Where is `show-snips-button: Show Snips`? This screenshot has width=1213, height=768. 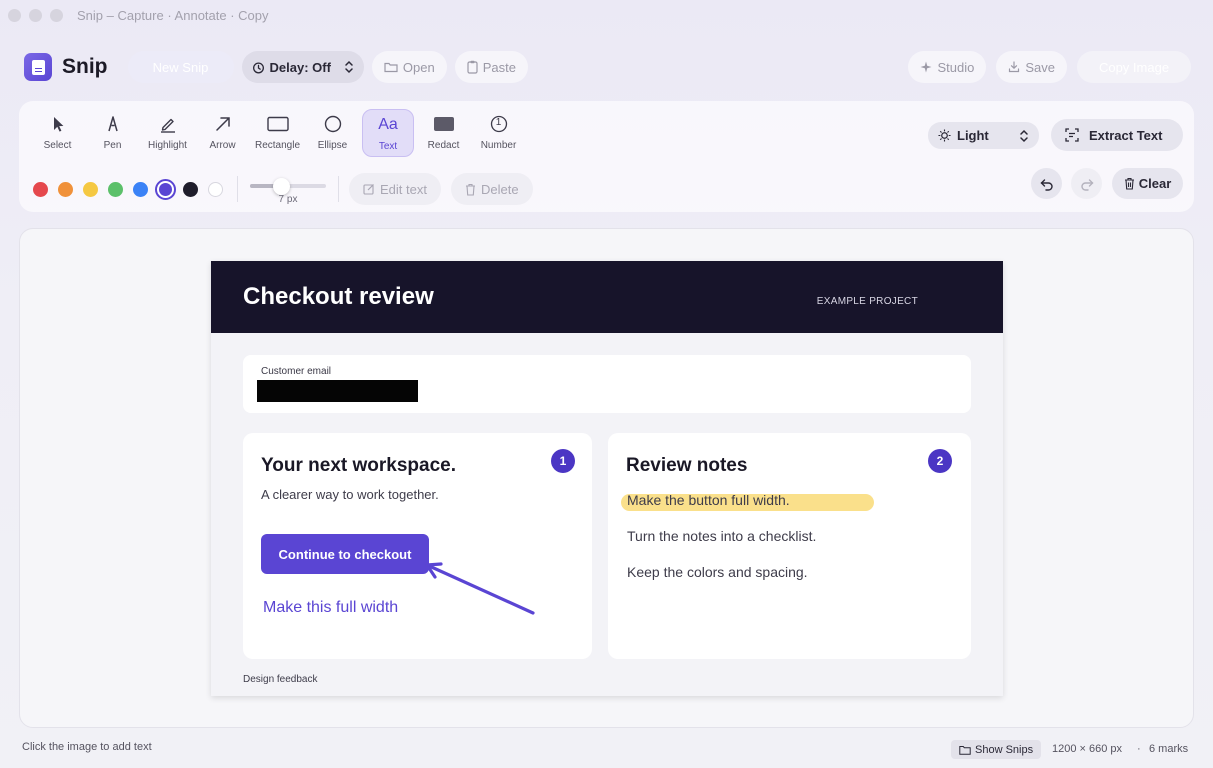 show-snips-button: Show Snips is located at coordinates (996, 749).